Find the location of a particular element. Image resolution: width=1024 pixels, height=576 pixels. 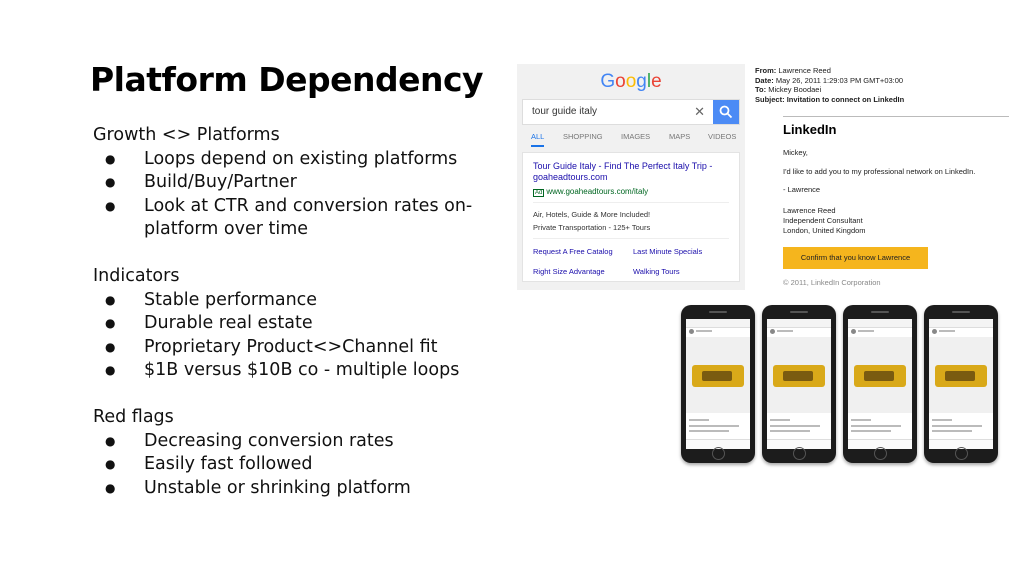

sitelink: Last Minute Specials is located at coordinates (667, 251).